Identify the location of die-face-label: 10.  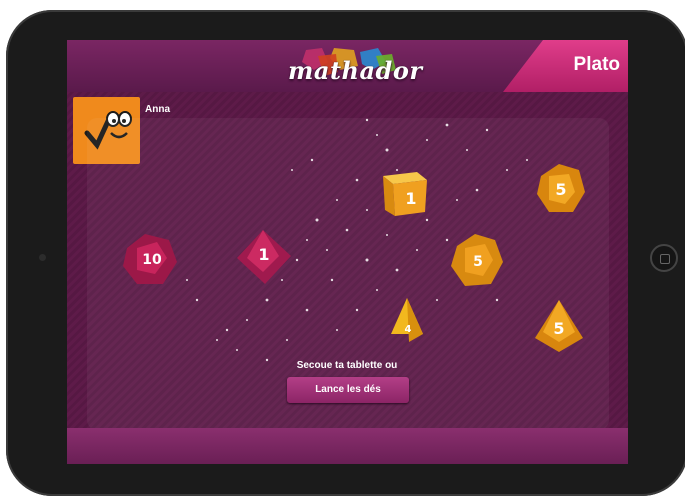
(152, 260).